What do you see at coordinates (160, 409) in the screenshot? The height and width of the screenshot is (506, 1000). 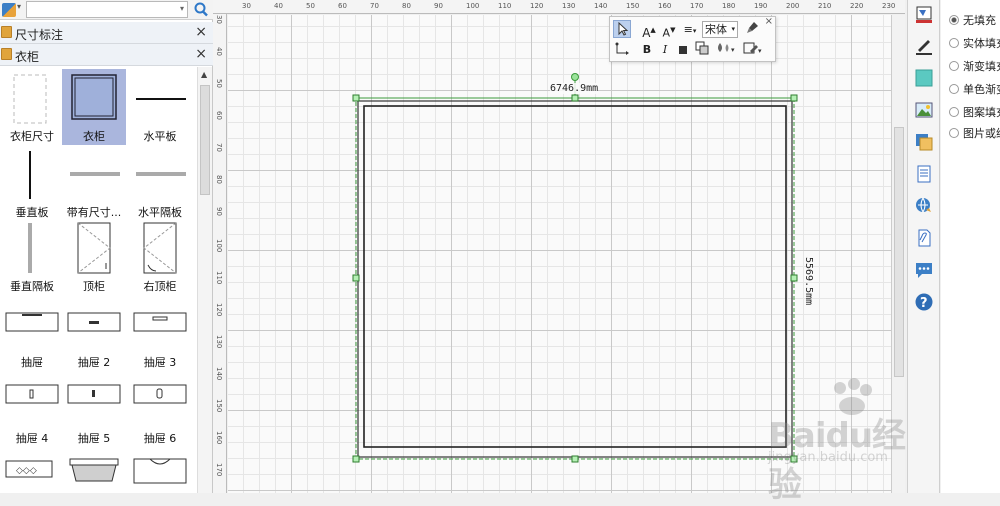 I see `shape-drawer-6: 抽屉 6` at bounding box center [160, 409].